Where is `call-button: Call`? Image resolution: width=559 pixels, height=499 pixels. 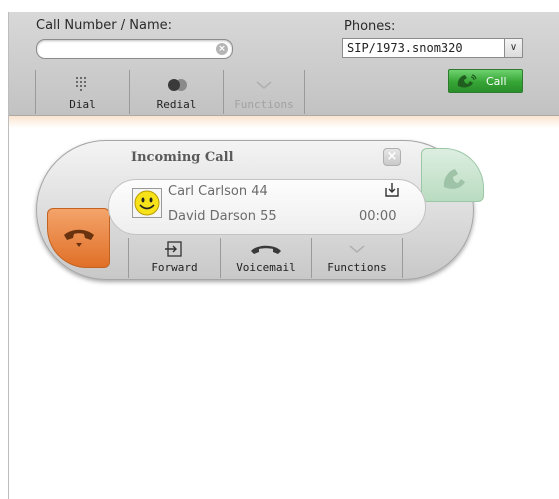
call-button: Call is located at coordinates (485, 81).